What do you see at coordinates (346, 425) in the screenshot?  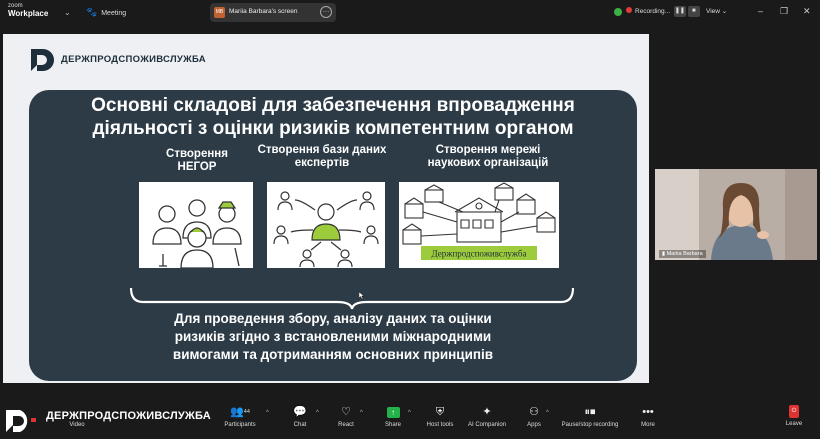 I see `react-label: React` at bounding box center [346, 425].